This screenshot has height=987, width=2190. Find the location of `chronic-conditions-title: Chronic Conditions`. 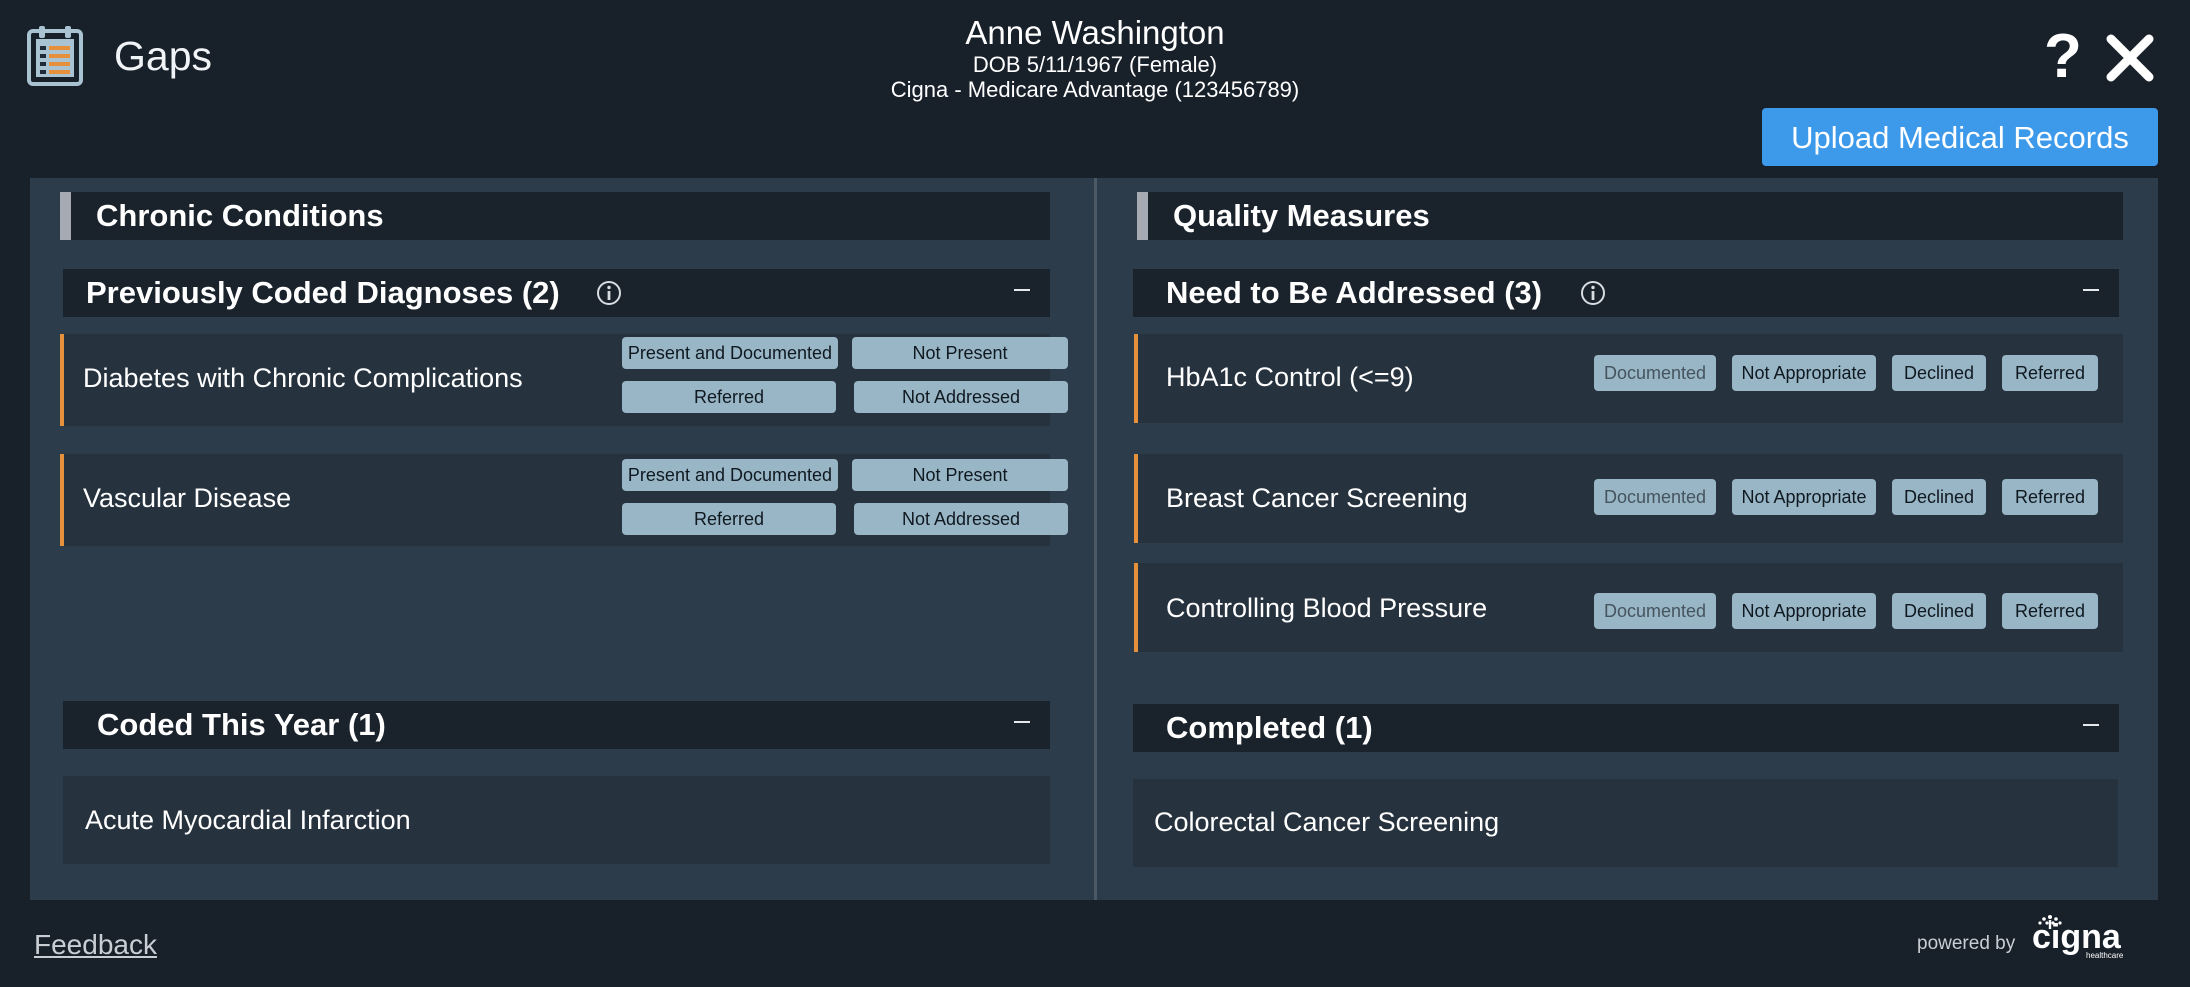

chronic-conditions-title: Chronic Conditions is located at coordinates (240, 215).